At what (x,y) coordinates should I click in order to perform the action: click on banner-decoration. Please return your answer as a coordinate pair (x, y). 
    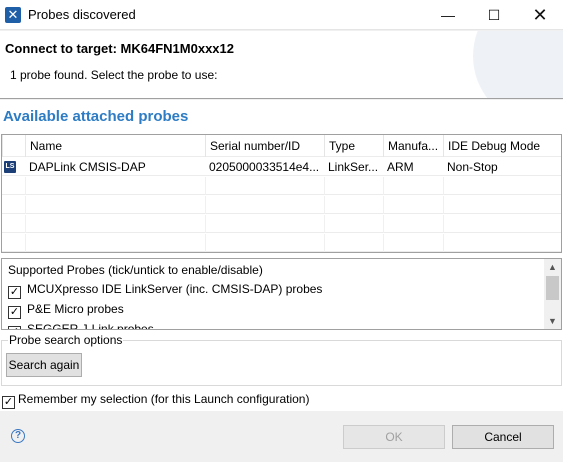
    Looking at the image, I should click on (518, 64).